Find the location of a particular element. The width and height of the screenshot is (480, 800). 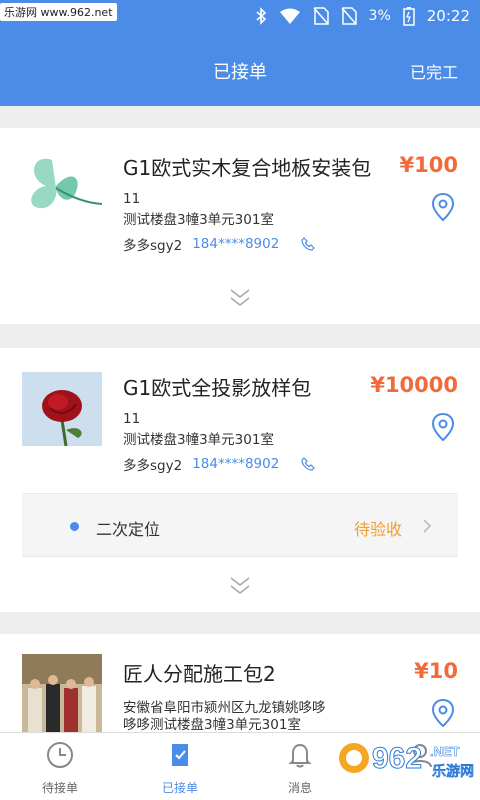

order-title: 匠人分配施工包2 is located at coordinates (199, 674).